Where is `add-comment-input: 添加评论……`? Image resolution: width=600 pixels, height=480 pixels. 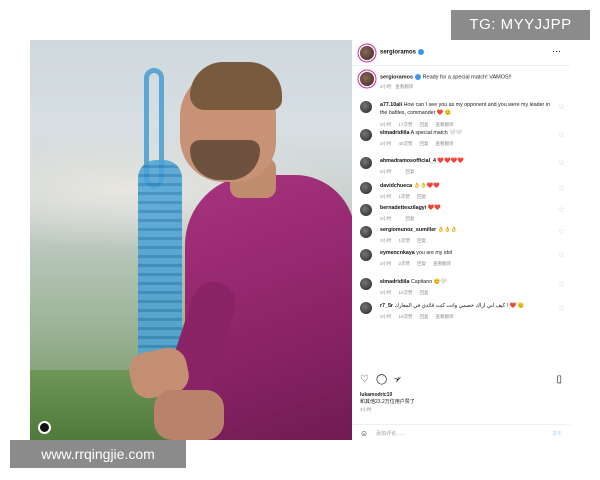
add-comment-input: 添加评论…… is located at coordinates (391, 433).